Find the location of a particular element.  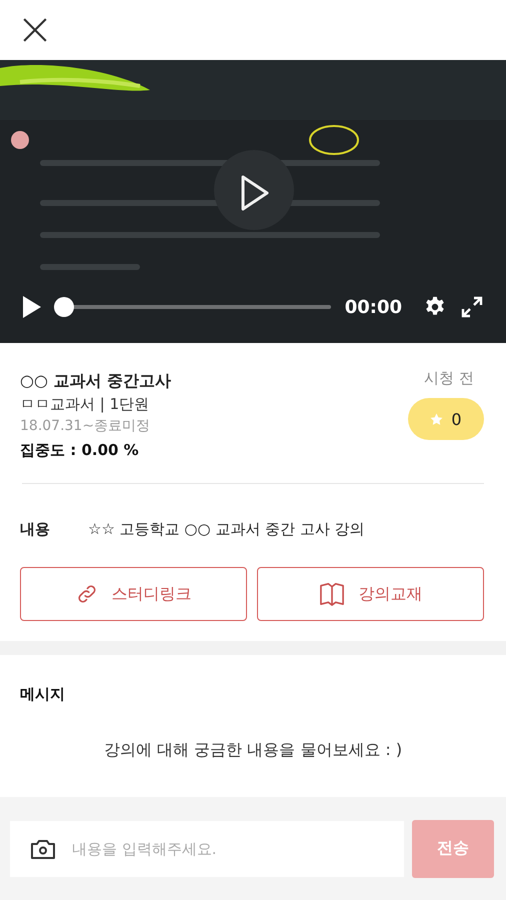

content-label: 내용 is located at coordinates (35, 529).